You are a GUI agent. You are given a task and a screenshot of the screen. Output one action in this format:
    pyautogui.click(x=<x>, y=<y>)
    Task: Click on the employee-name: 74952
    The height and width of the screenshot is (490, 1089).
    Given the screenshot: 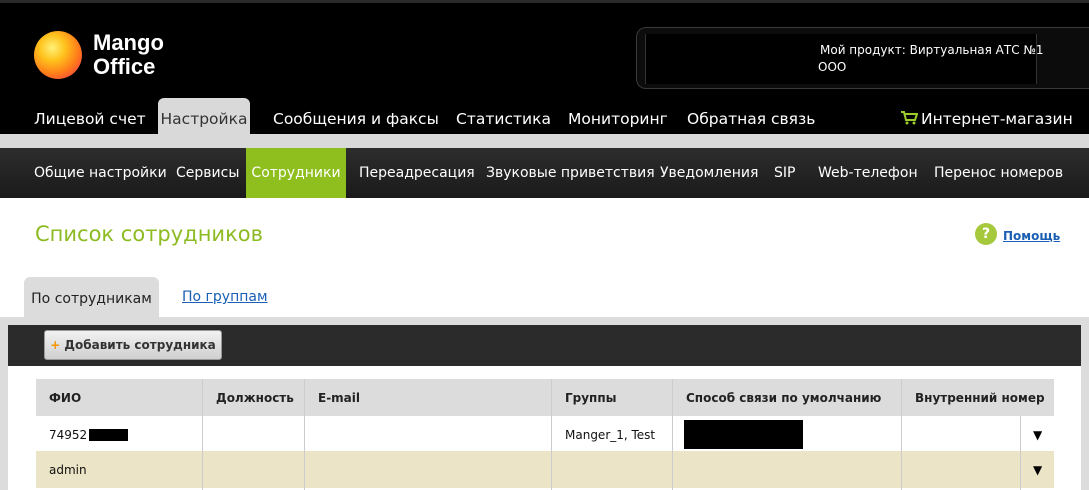 What is the action you would take?
    pyautogui.click(x=68, y=435)
    